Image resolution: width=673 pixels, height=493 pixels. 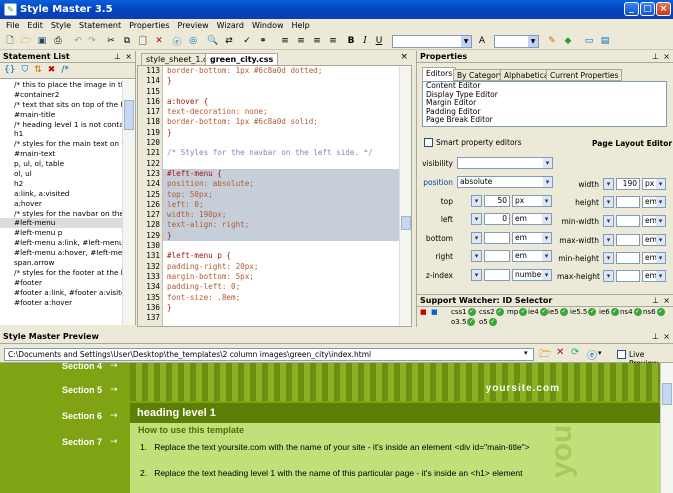 What do you see at coordinates (61, 125) in the screenshot?
I see `list-item: /* heading level 1 is not containe` at bounding box center [61, 125].